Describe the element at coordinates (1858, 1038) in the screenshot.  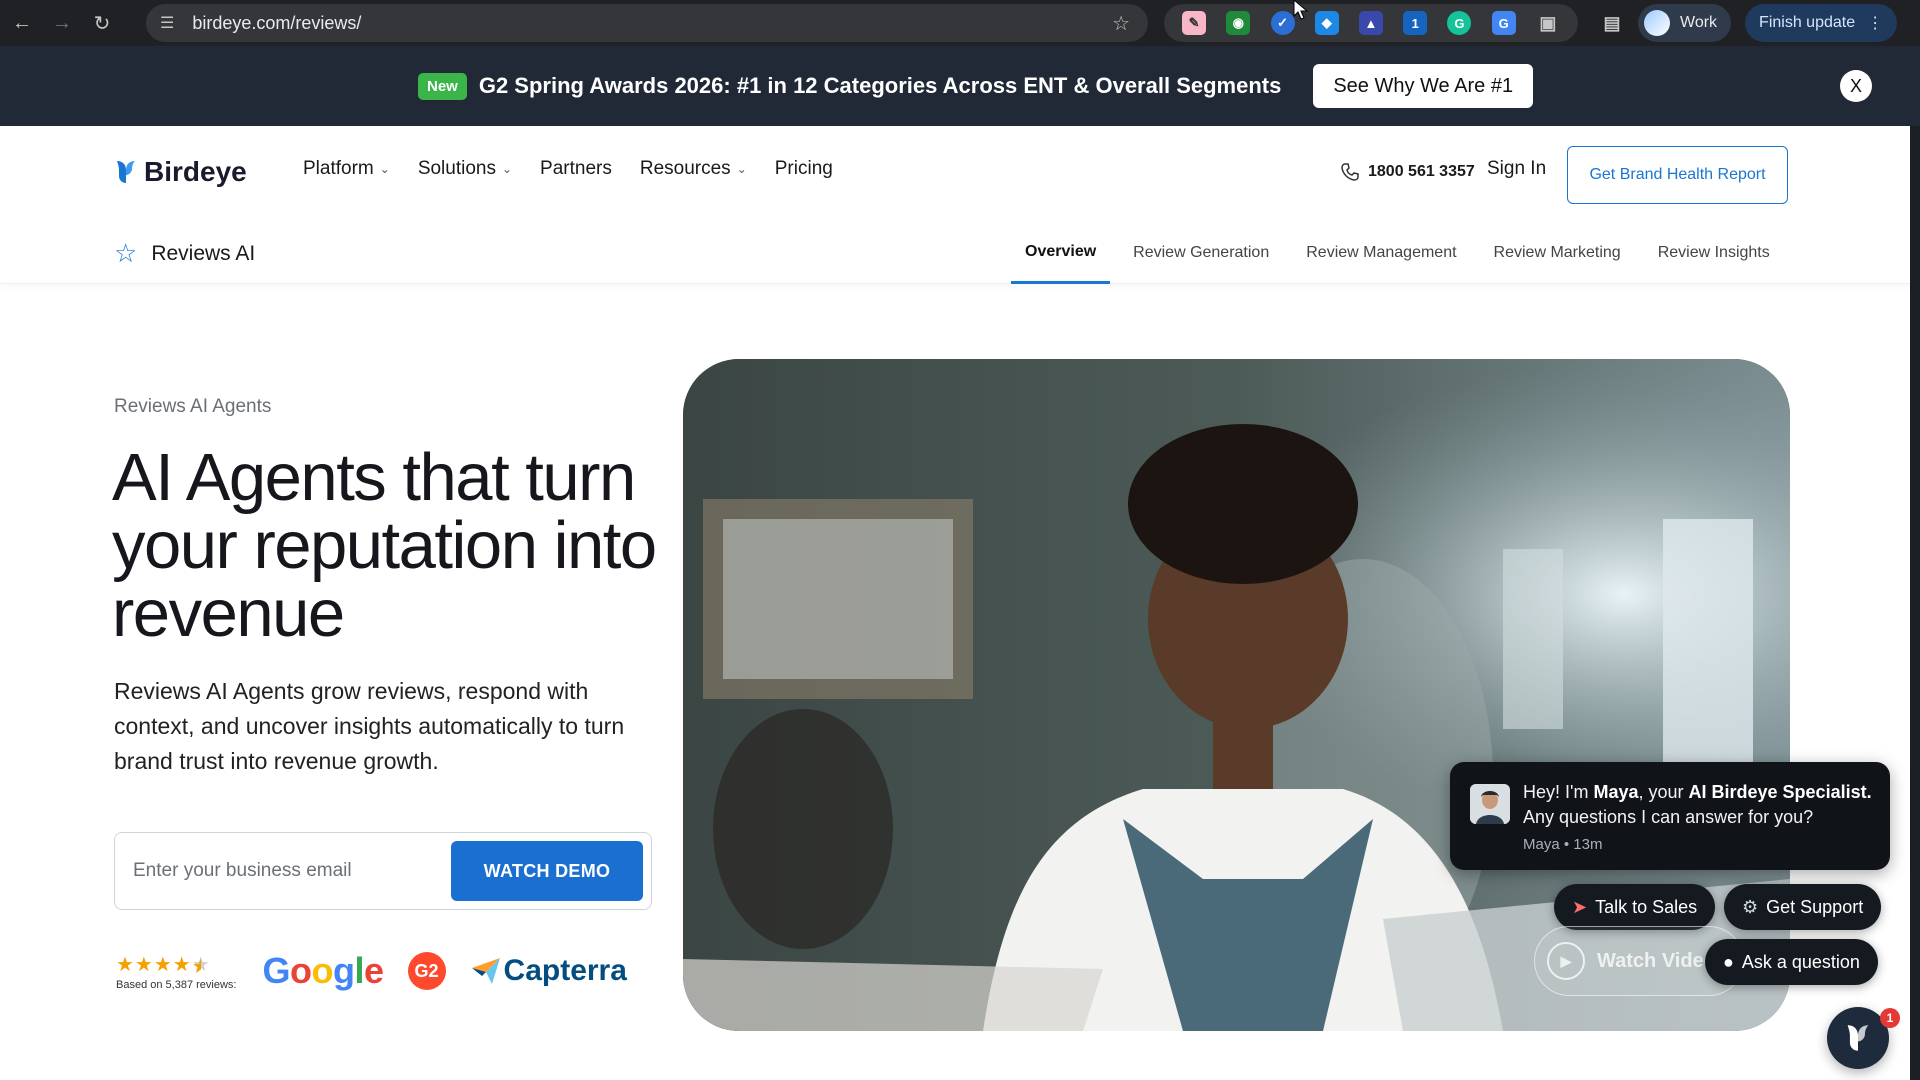
I see `birdeye-chat-icon` at that location.